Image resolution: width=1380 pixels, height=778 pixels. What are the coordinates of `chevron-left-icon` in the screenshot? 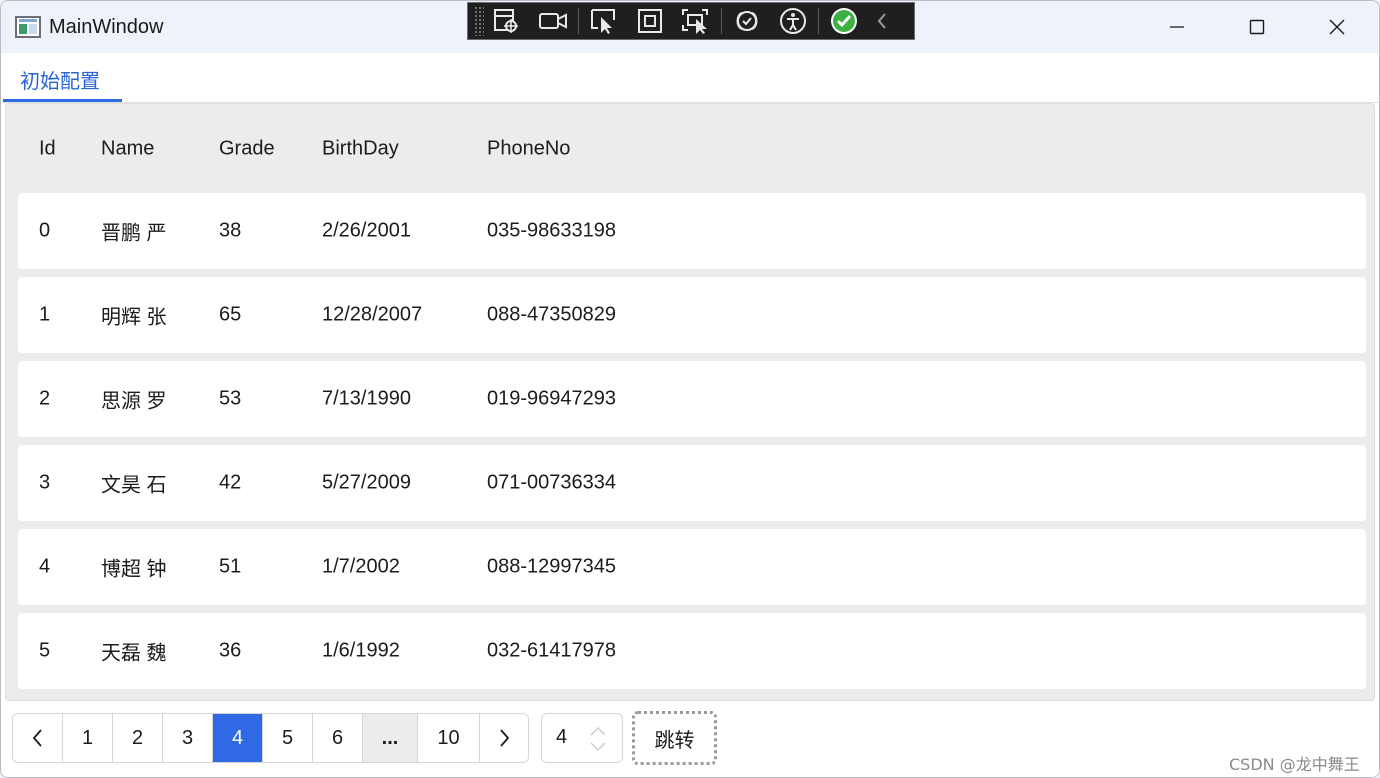 It's located at (37, 738).